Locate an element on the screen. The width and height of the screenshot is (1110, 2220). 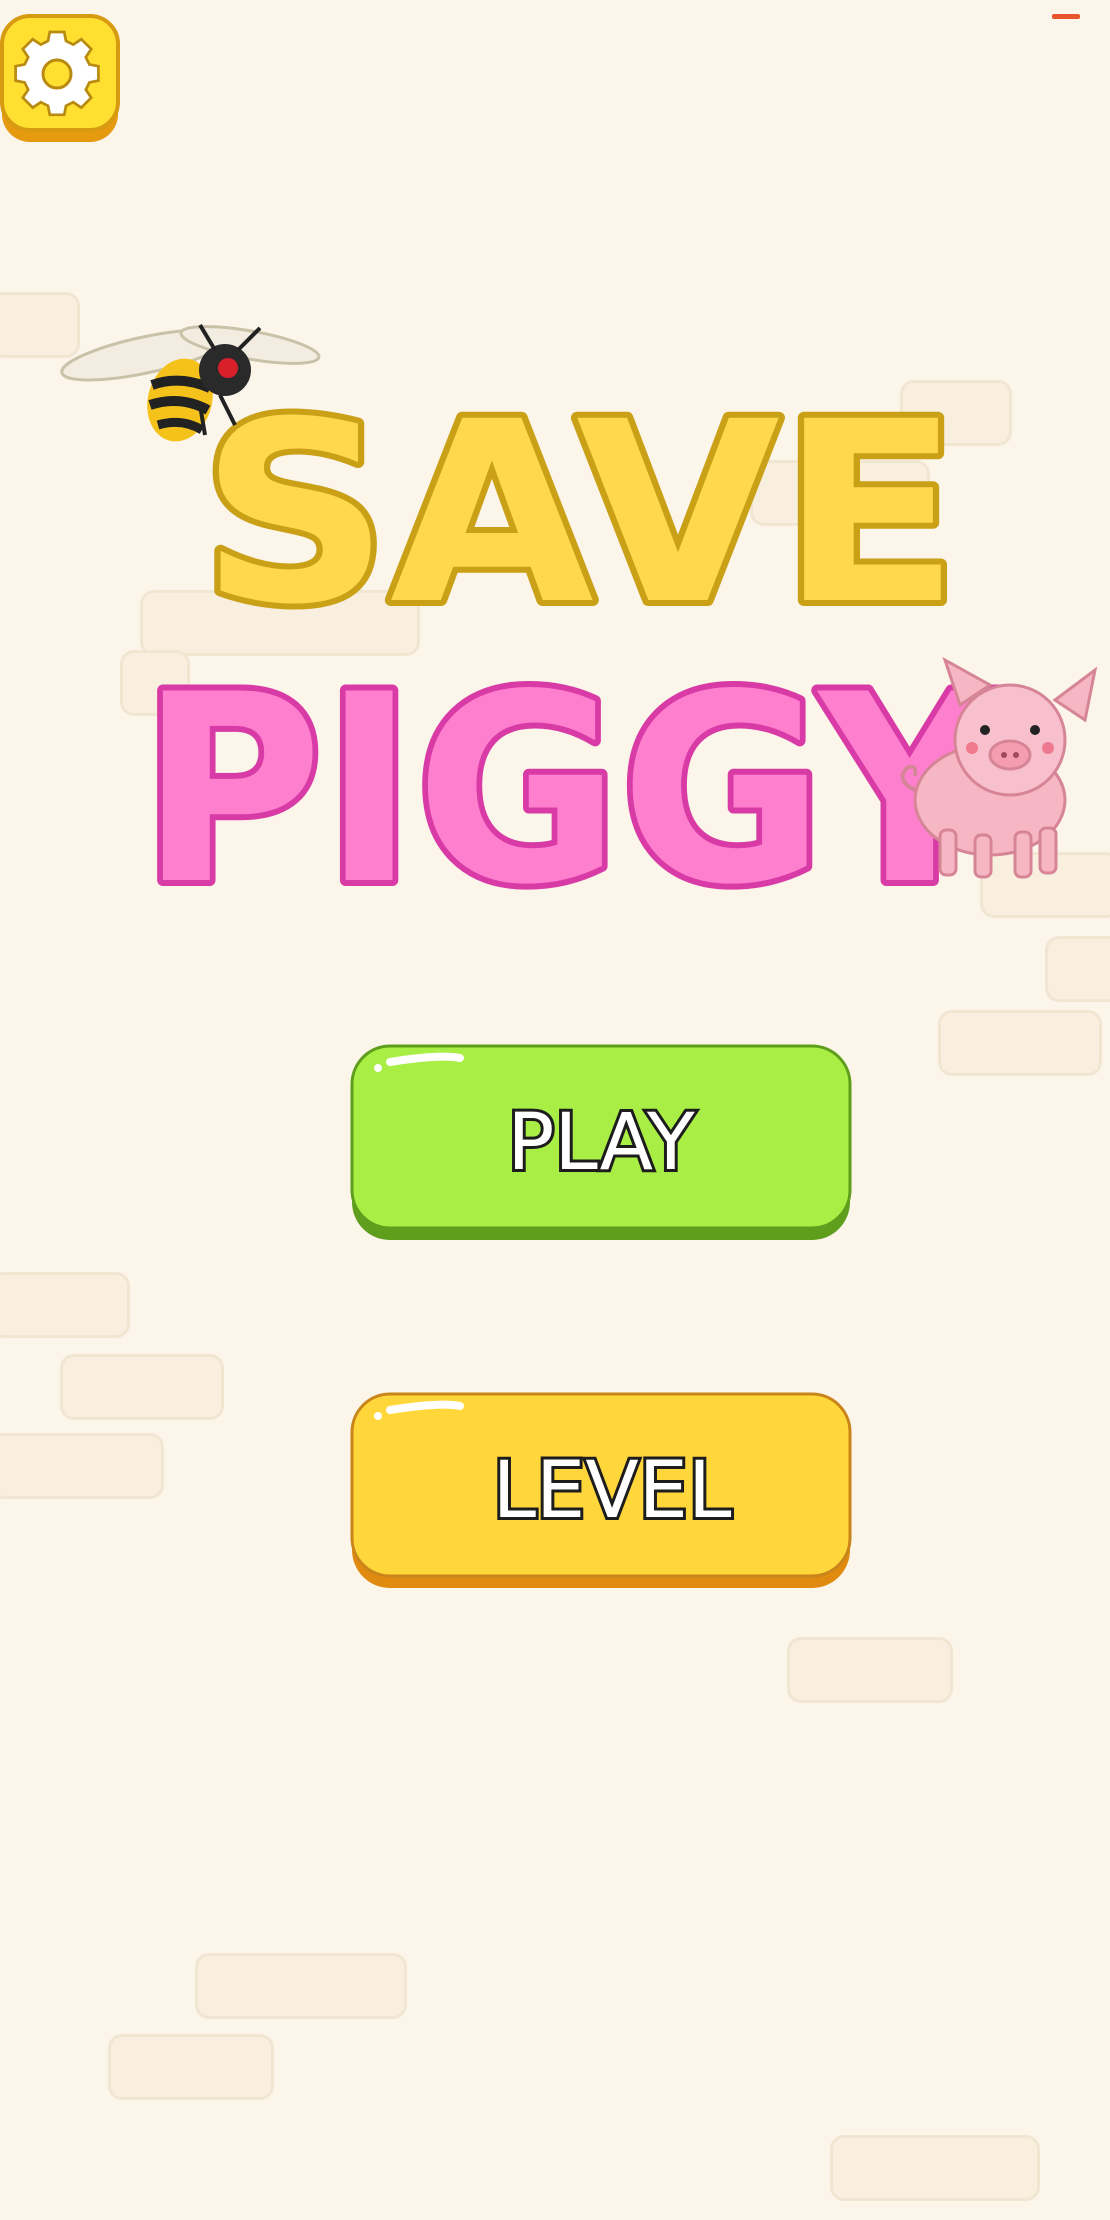
status-bar is located at coordinates (555, 11).